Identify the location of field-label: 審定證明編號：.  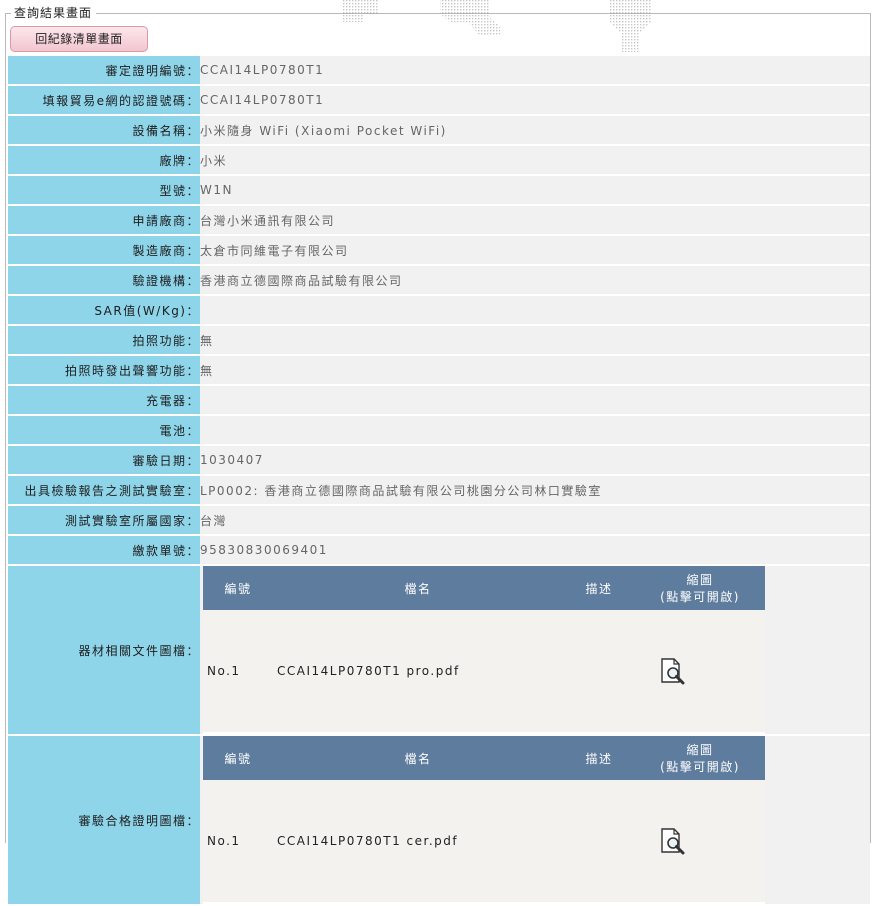
(104, 71).